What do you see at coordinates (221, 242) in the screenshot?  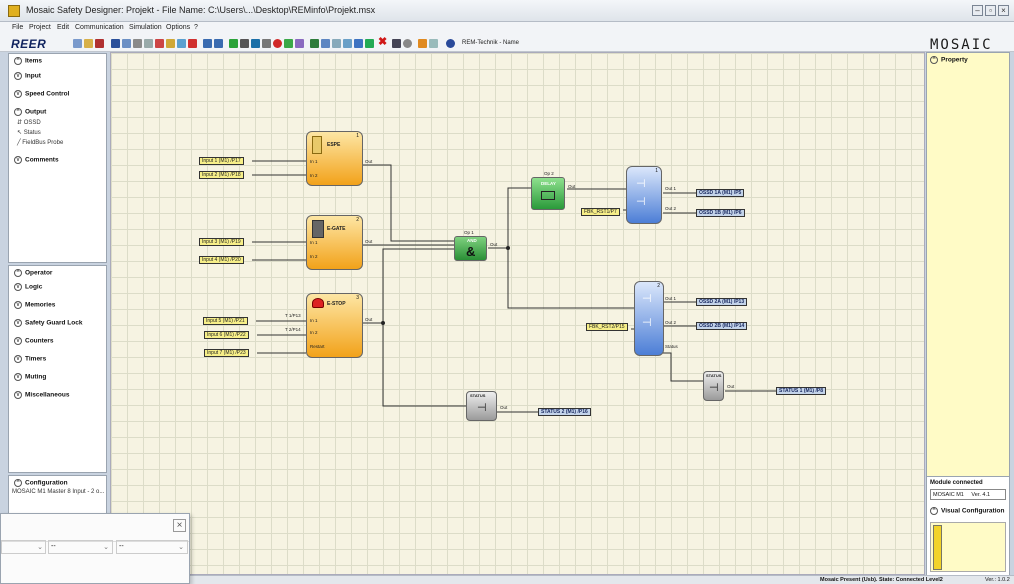 I see `input-tag: Input 3 (M1) /P19` at bounding box center [221, 242].